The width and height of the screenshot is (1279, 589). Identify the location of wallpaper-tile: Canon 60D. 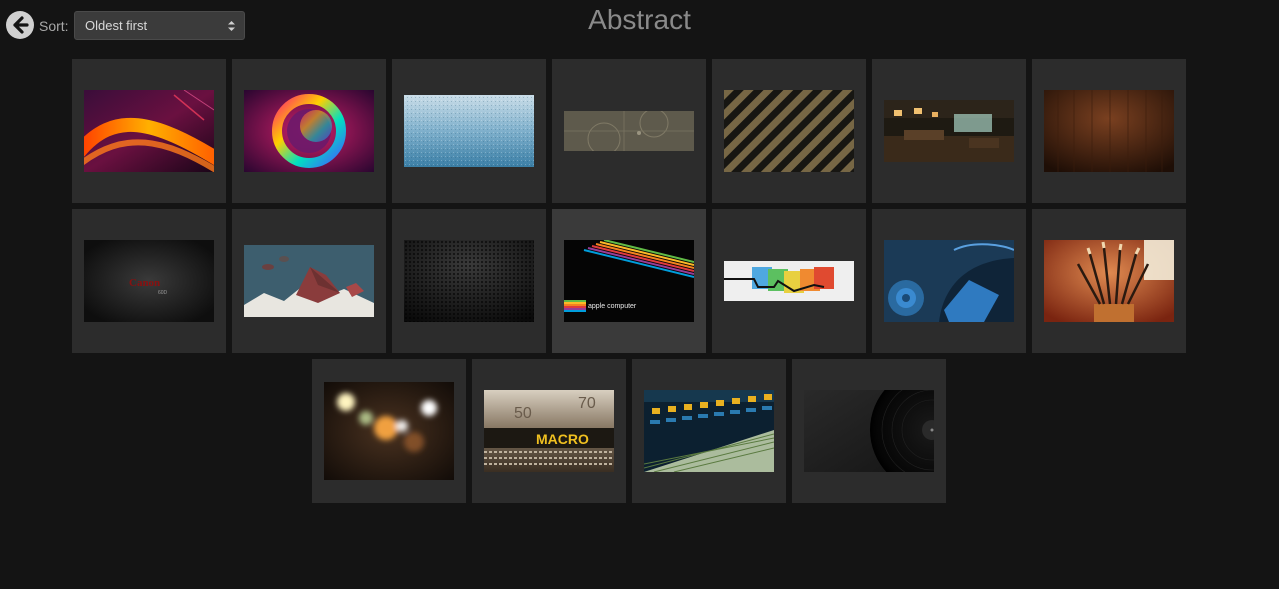
(149, 281).